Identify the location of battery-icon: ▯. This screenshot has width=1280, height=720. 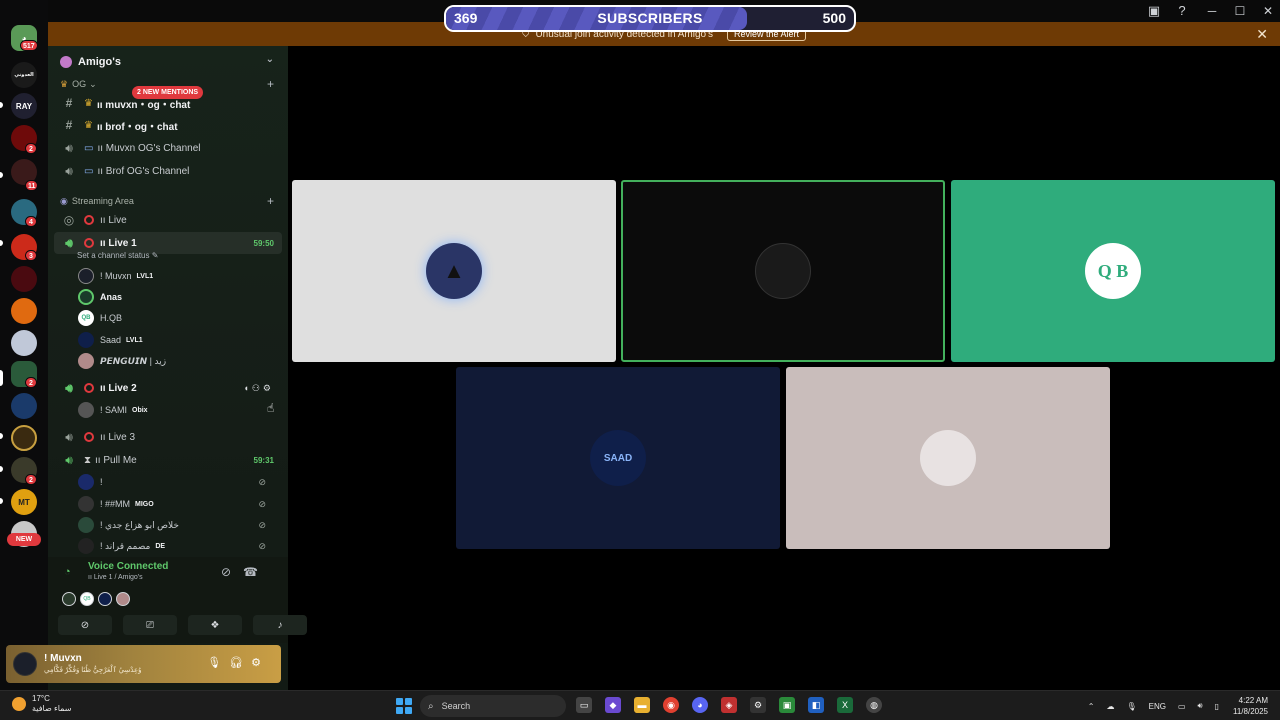
(1217, 706).